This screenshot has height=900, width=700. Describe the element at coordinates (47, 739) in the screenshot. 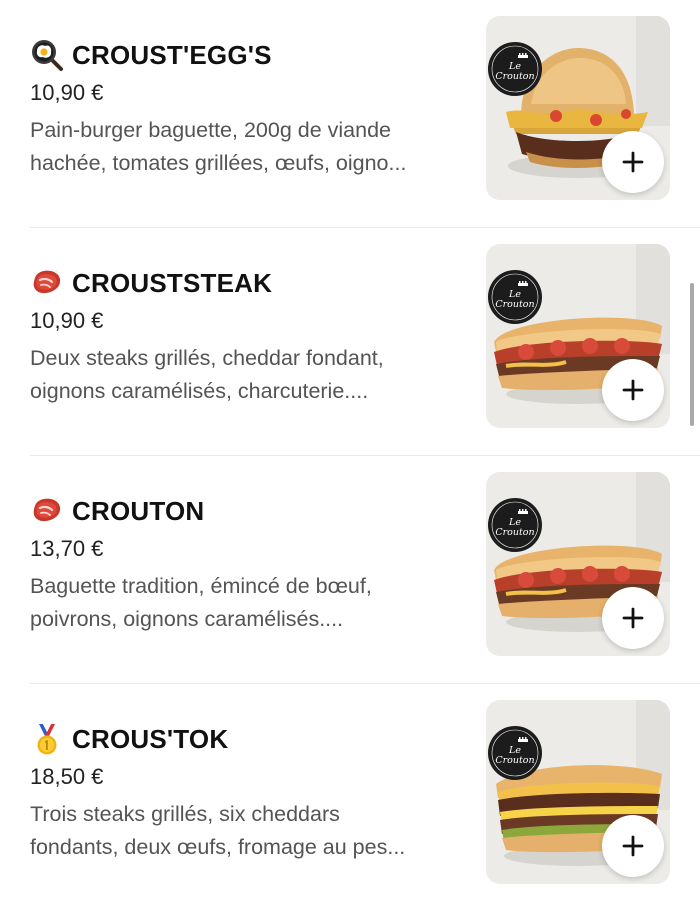

I see `gold-medal-icon` at that location.